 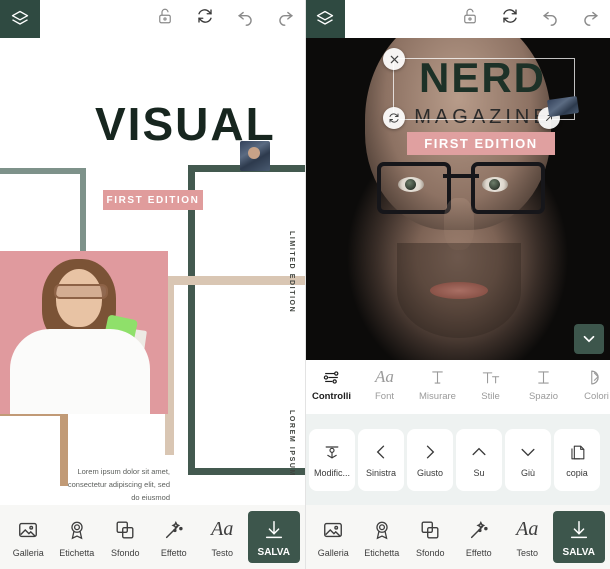 I want to click on chevron-down-button, so click(x=589, y=339).